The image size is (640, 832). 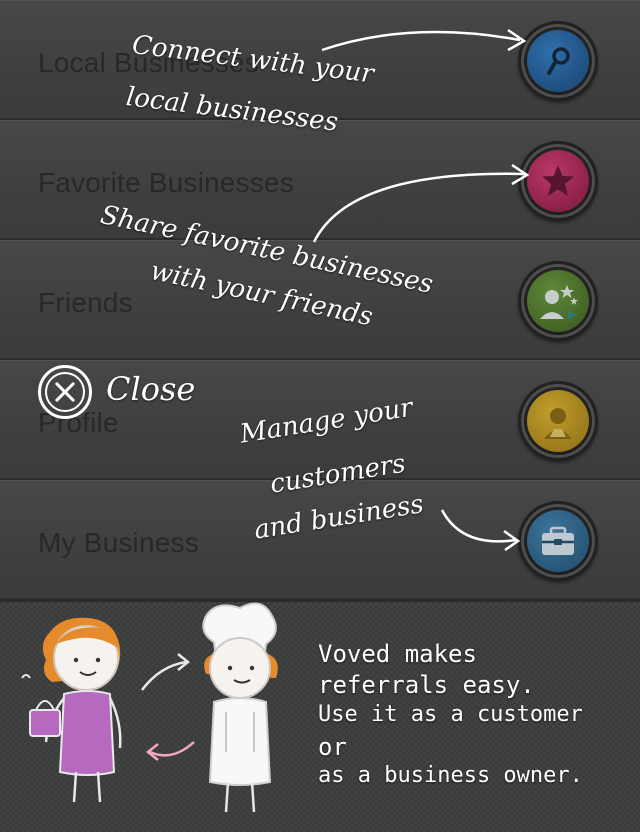 What do you see at coordinates (450, 714) in the screenshot?
I see `tagline-line3: Use it as a customer` at bounding box center [450, 714].